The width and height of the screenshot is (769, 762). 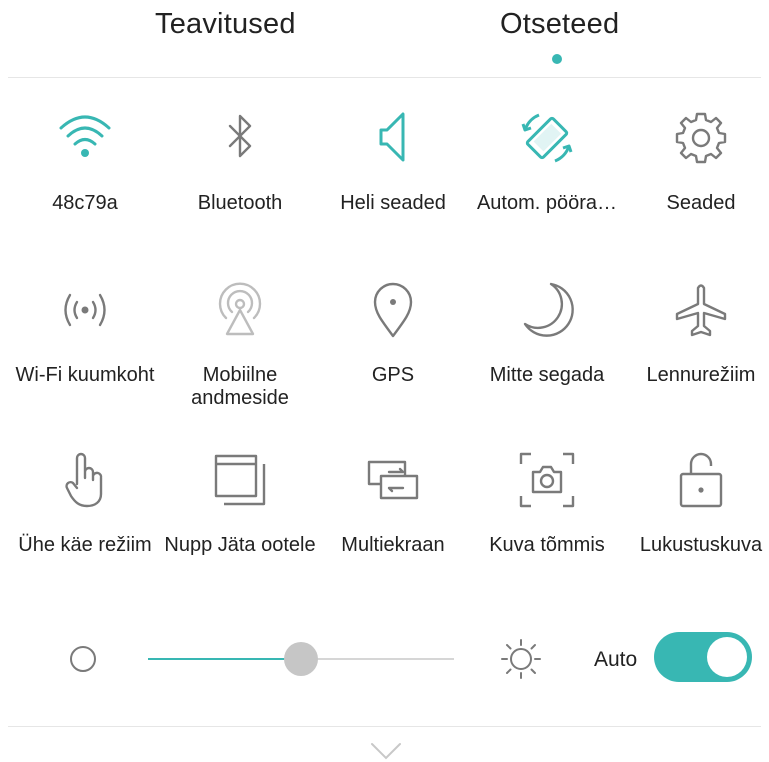 I want to click on chevron-down-icon, so click(x=386, y=752).